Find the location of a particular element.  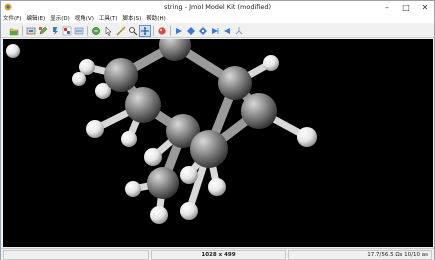

menu-file: 文件(F) is located at coordinates (12, 18).